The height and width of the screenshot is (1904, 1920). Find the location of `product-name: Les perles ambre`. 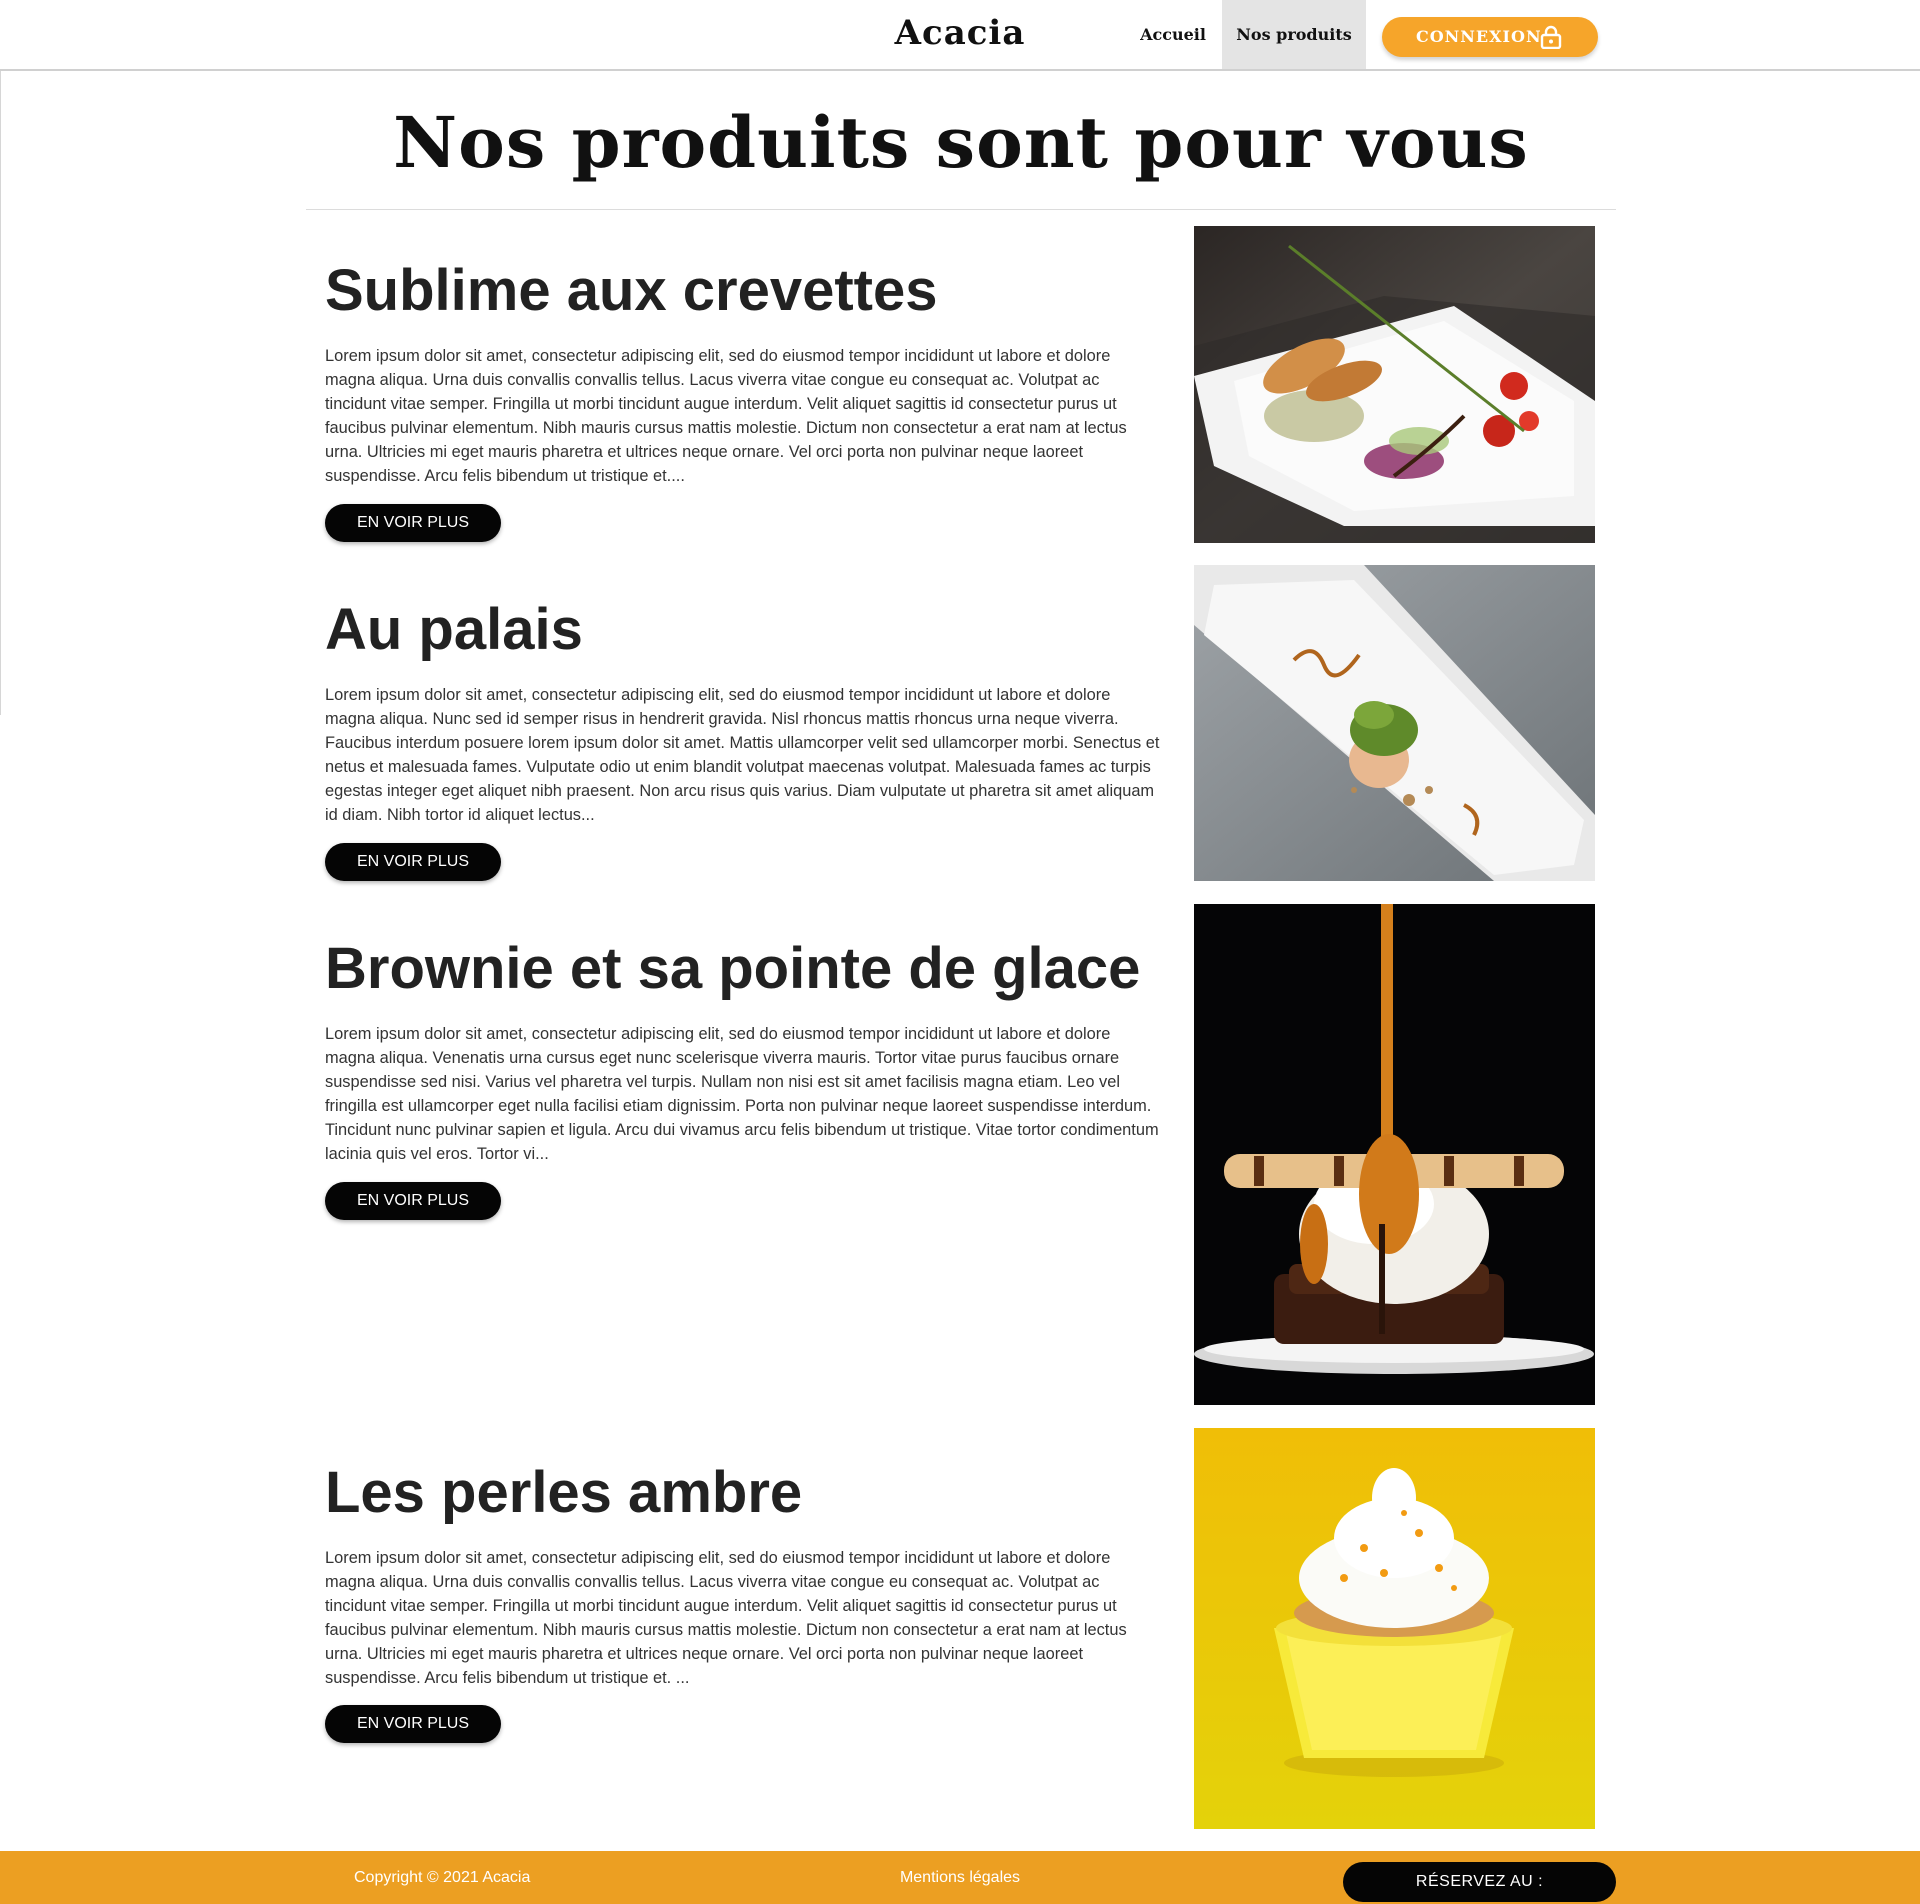

product-name: Les perles ambre is located at coordinates (564, 1492).